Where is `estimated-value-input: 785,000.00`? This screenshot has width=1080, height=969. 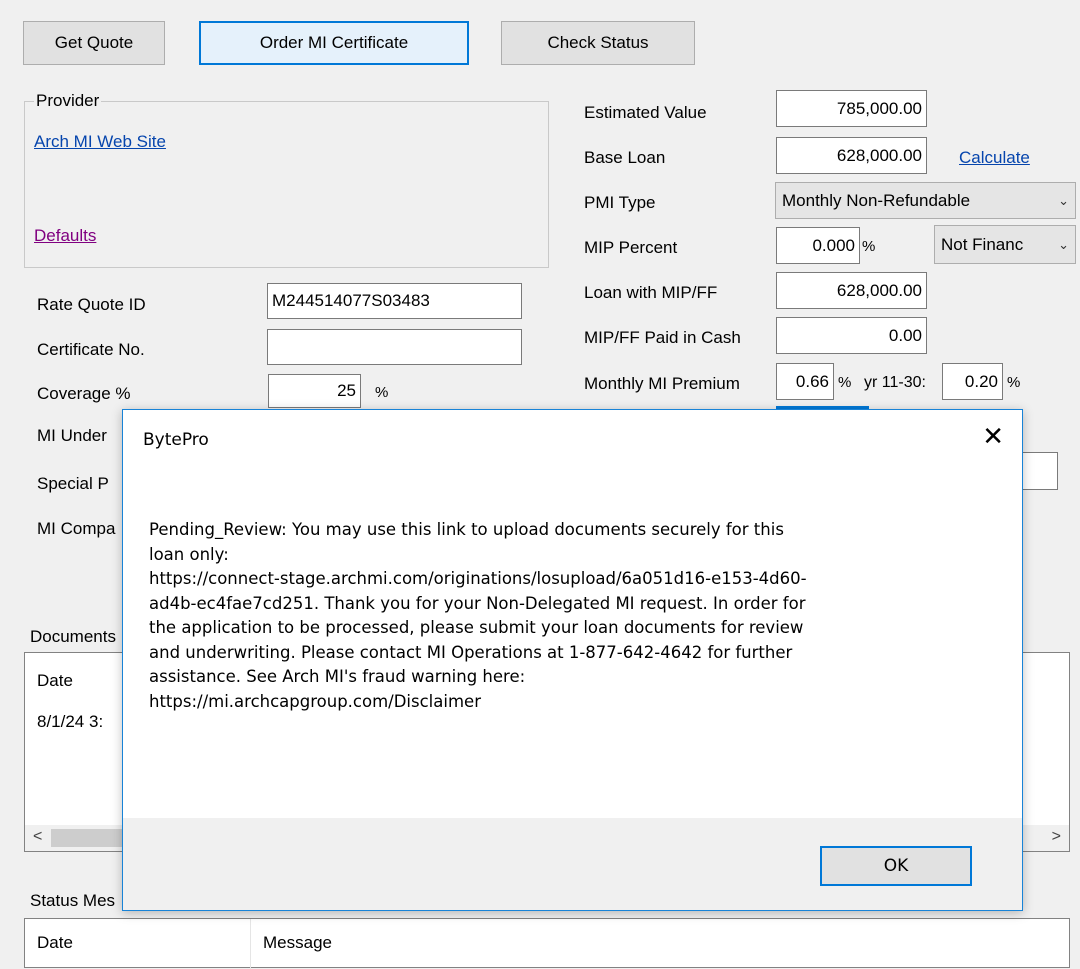 estimated-value-input: 785,000.00 is located at coordinates (851, 108).